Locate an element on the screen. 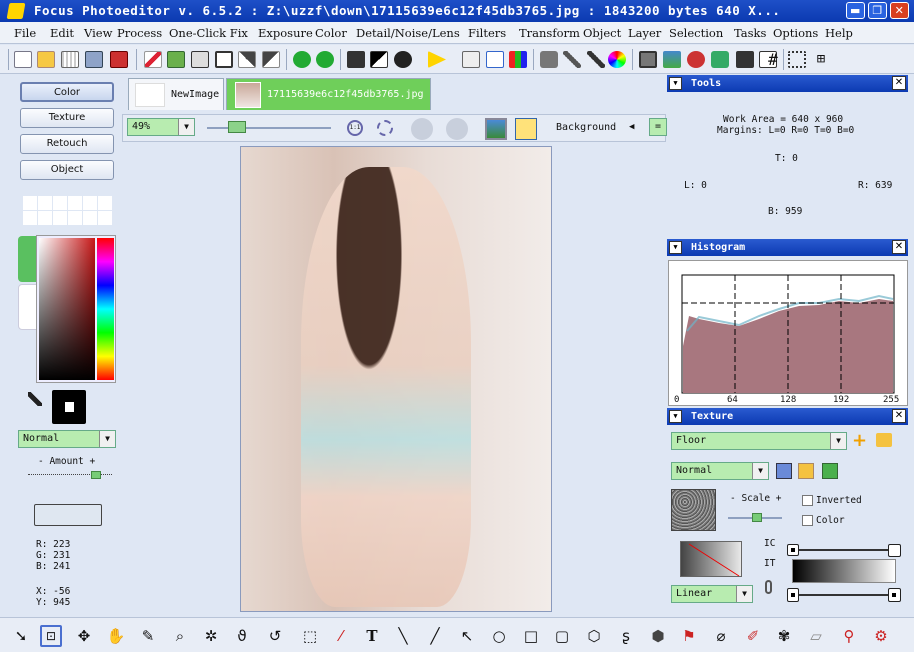  image-frame-icon is located at coordinates (648, 59).